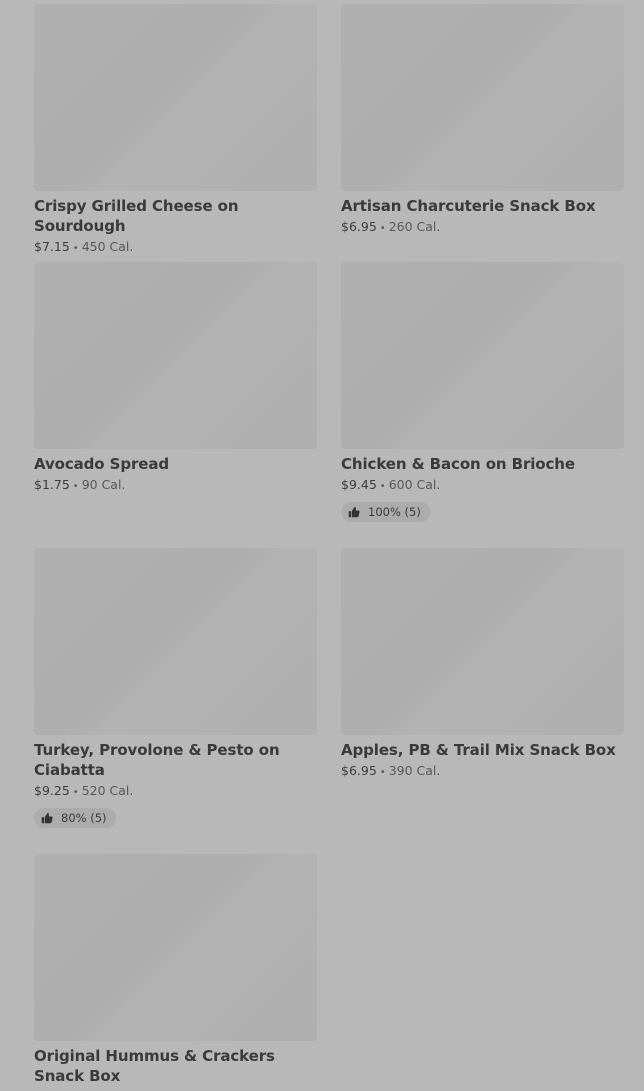 The height and width of the screenshot is (1091, 644). What do you see at coordinates (52, 790) in the screenshot?
I see `menu-item-price: $9.25` at bounding box center [52, 790].